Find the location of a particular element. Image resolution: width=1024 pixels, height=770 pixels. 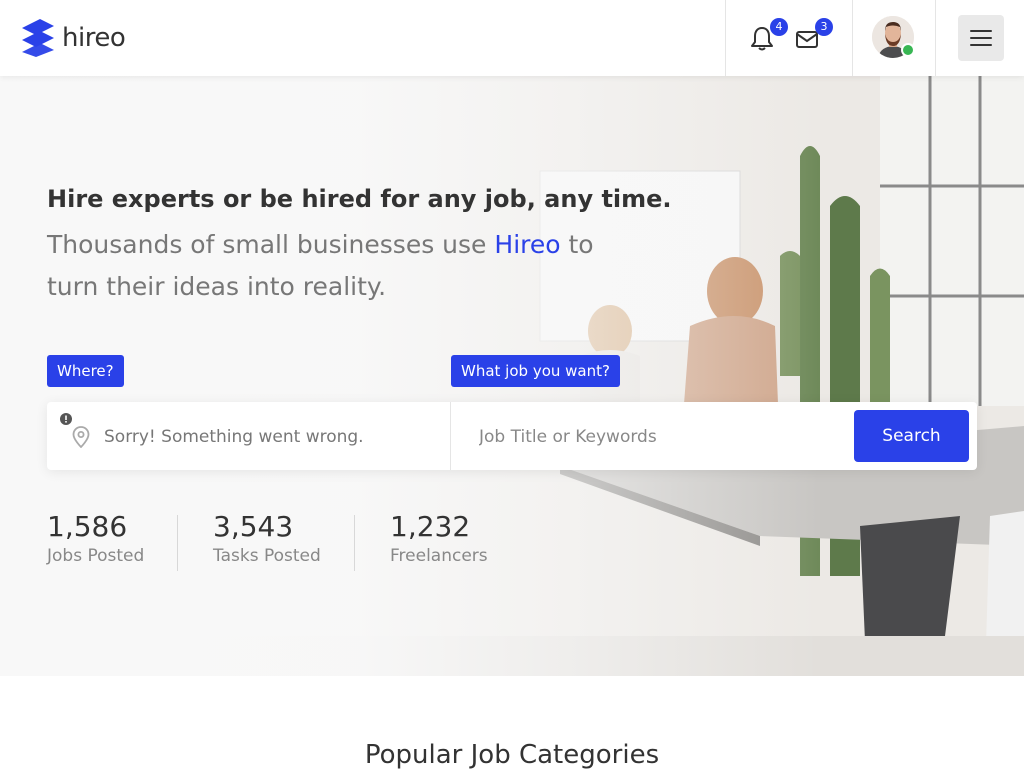

stat-label: Jobs Posted is located at coordinates (96, 556).